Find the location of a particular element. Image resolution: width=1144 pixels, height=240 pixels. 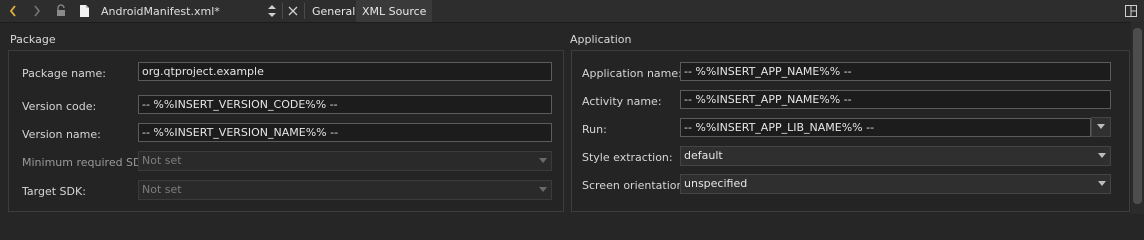

up-down-arrows-icon is located at coordinates (272, 11).